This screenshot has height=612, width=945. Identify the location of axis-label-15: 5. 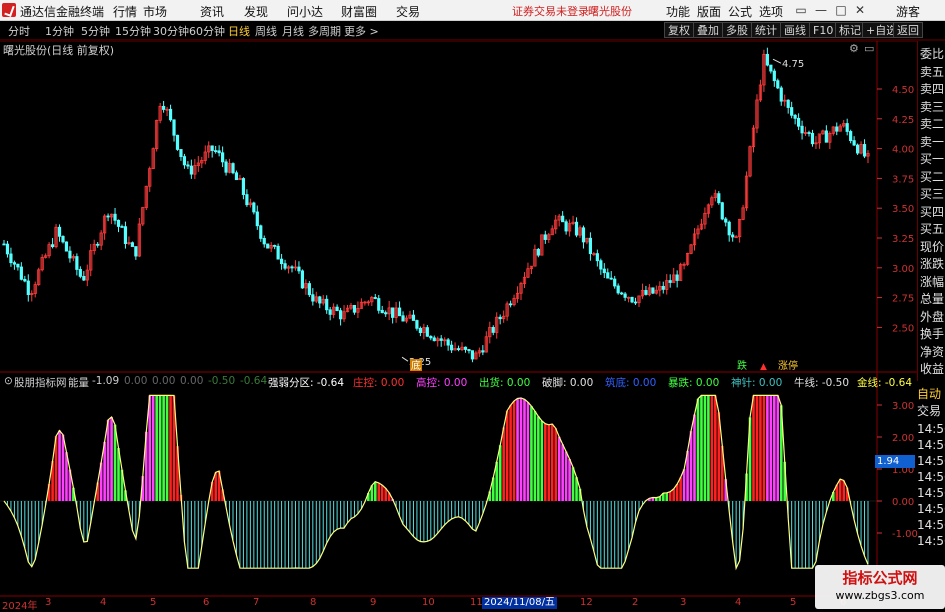
(793, 602).